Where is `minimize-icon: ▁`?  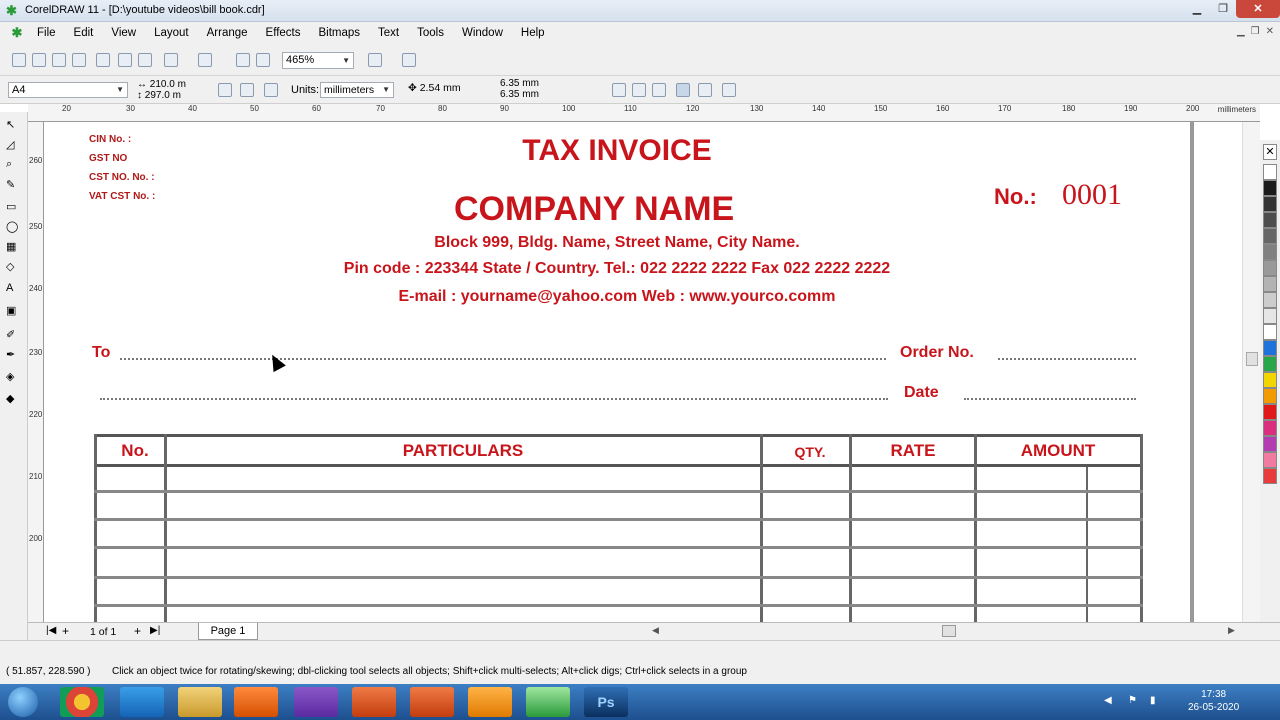
minimize-icon: ▁ is located at coordinates (1197, 9).